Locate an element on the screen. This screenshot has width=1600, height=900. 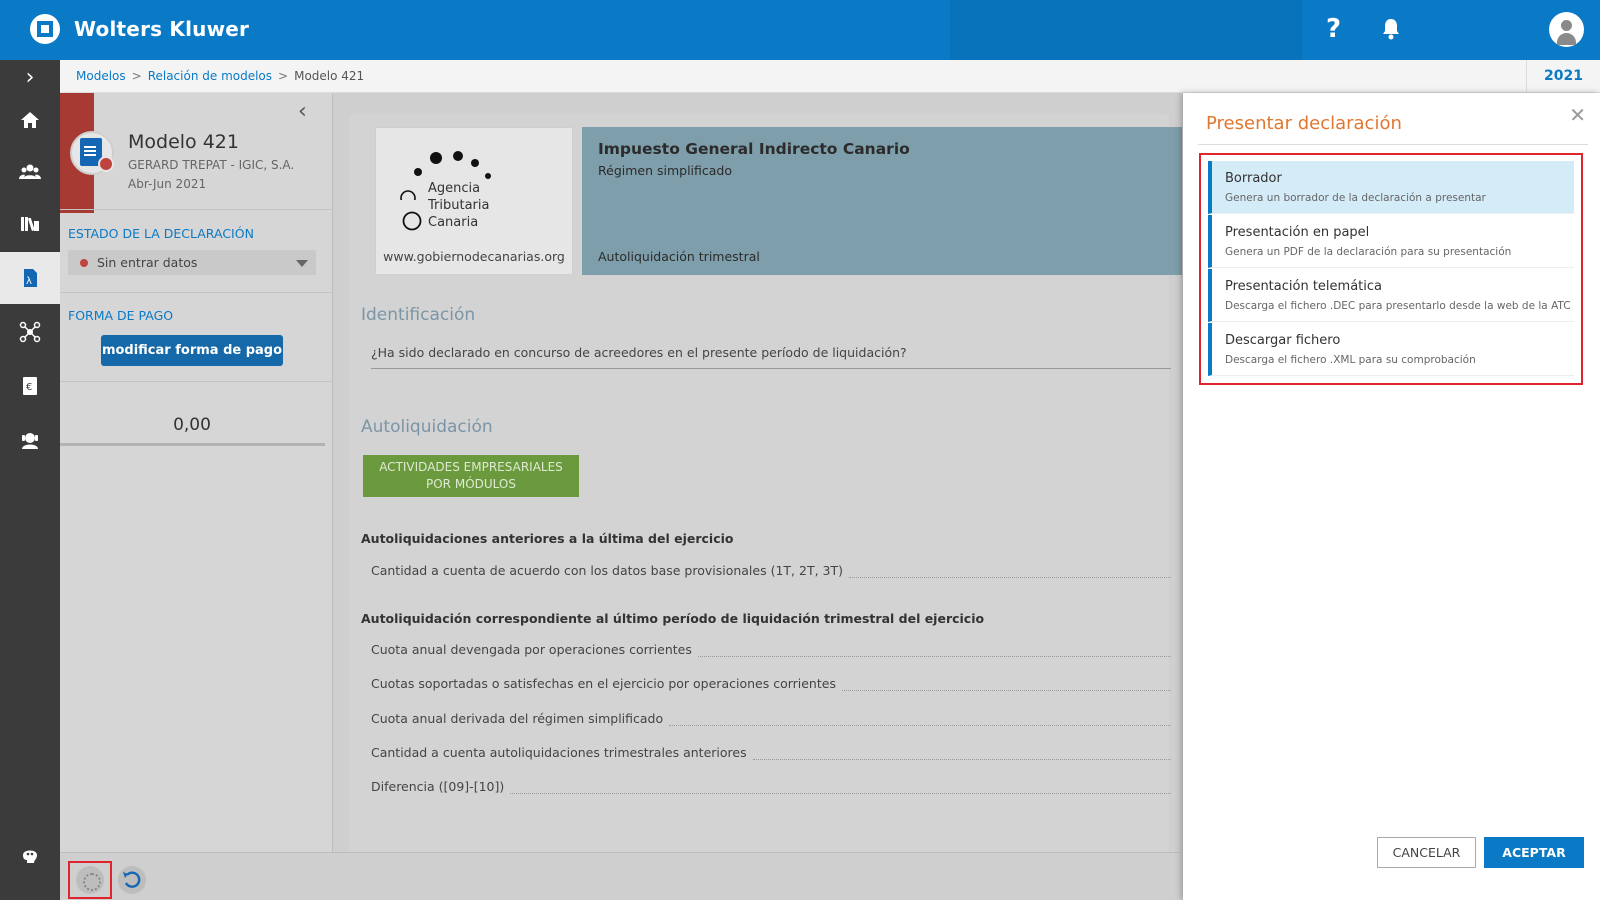
top-bar-middle-band is located at coordinates (1126, 30).